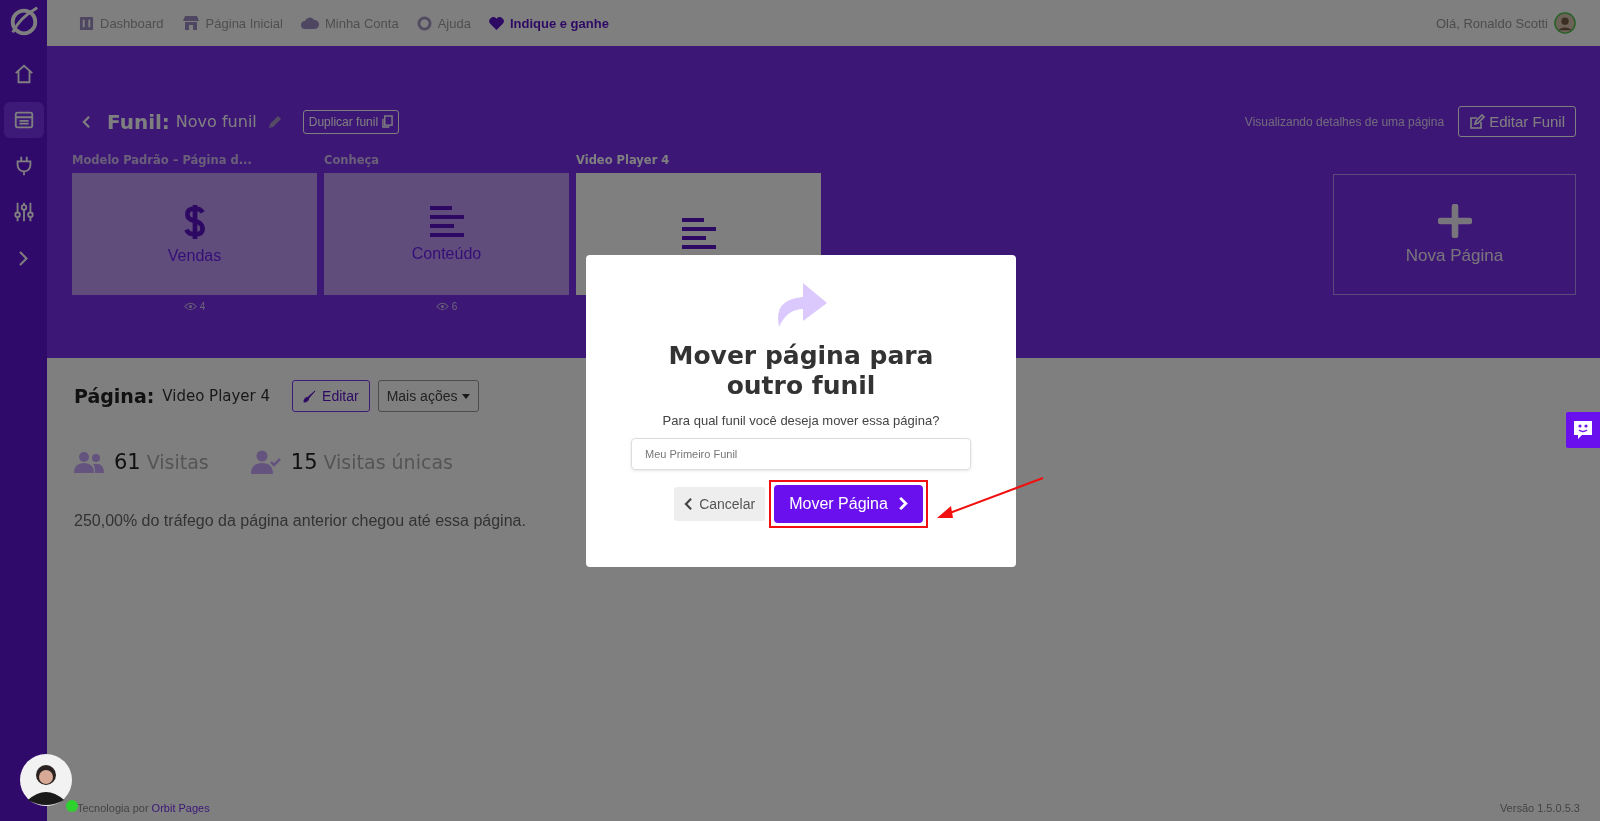 The width and height of the screenshot is (1600, 821). Describe the element at coordinates (216, 121) in the screenshot. I see `funnel-name: Novo funil` at that location.